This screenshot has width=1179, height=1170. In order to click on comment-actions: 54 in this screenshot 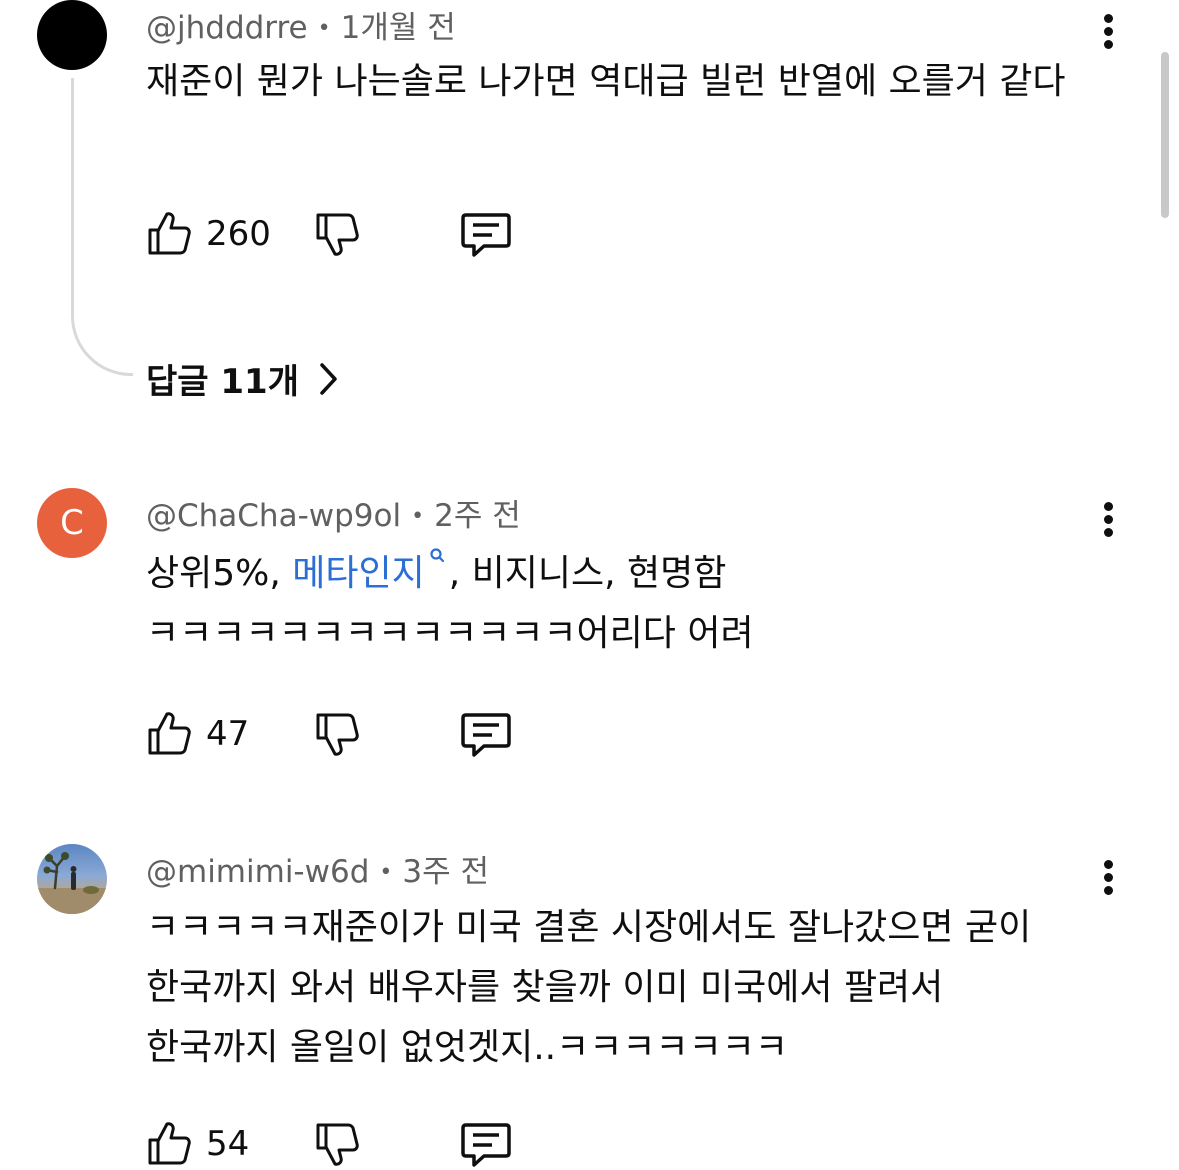, I will do `click(346, 1145)`.